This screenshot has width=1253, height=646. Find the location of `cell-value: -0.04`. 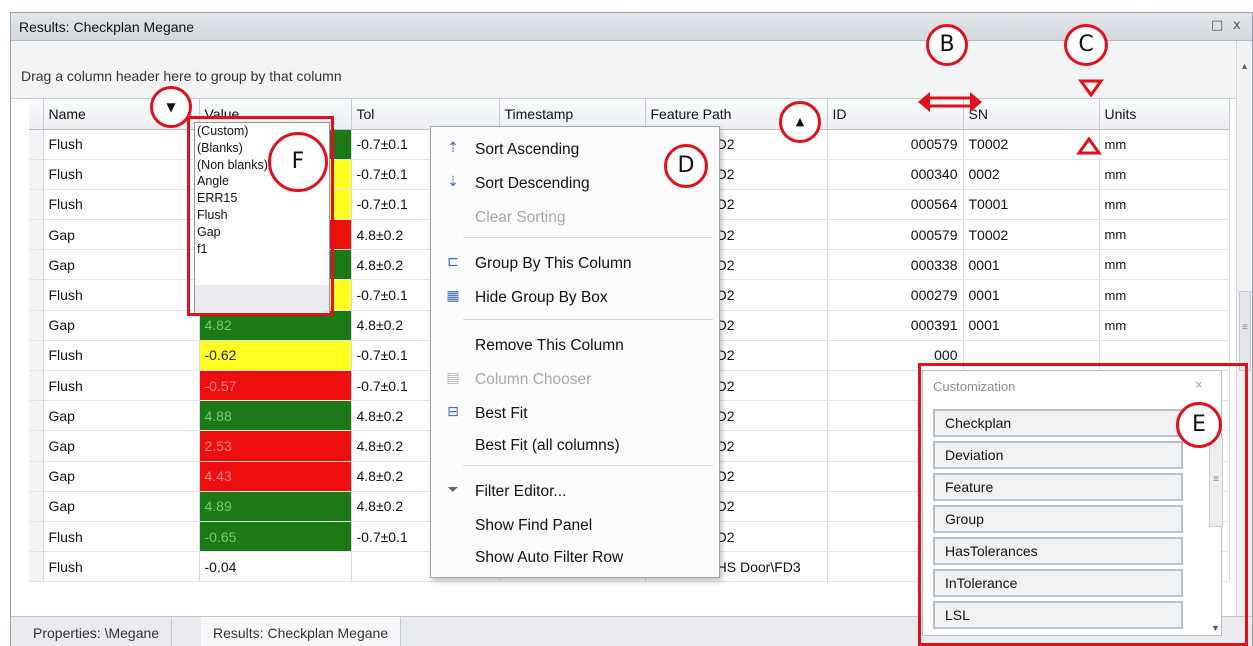

cell-value: -0.04 is located at coordinates (275, 567).